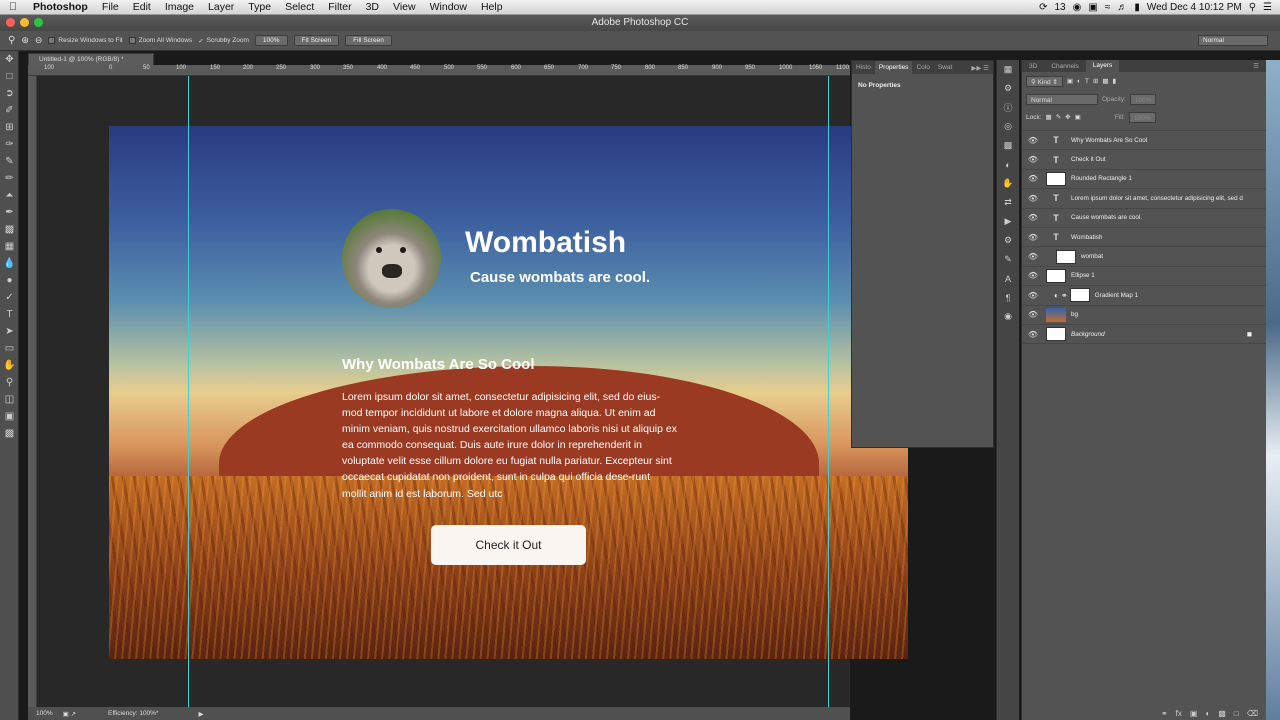 The image size is (1280, 720). Describe the element at coordinates (1144, 218) in the screenshot. I see `layer-row: 👁 T Cause wombats are cool.` at that location.